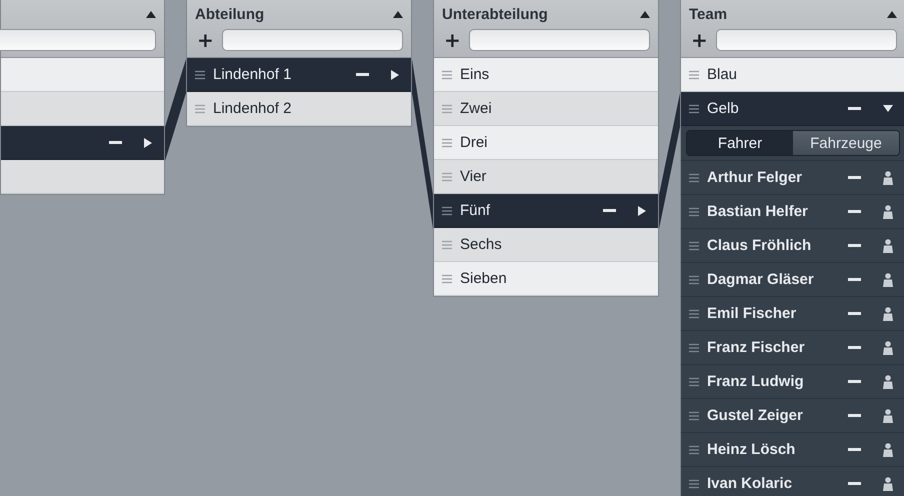 This screenshot has width=904, height=496. What do you see at coordinates (792, 313) in the screenshot?
I see `member-row: Emil Fischer` at bounding box center [792, 313].